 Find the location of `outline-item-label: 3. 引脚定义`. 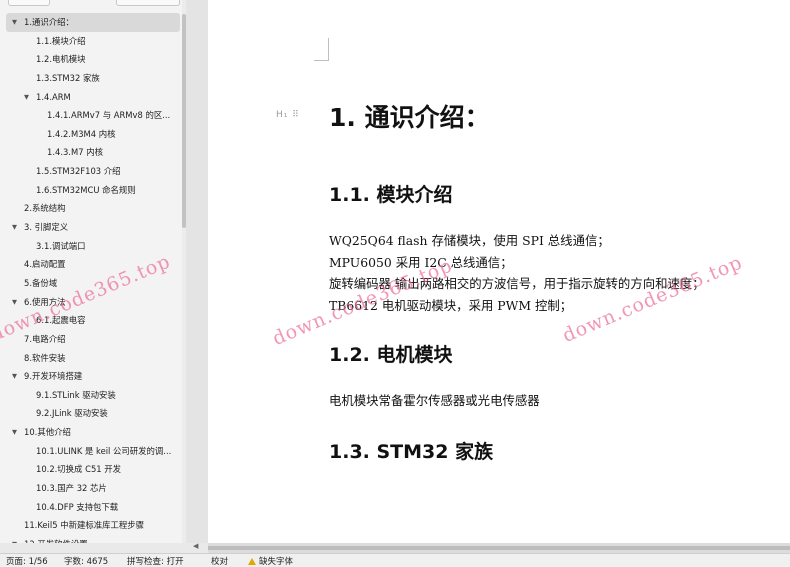

outline-item-label: 3. 引脚定义 is located at coordinates (46, 227).